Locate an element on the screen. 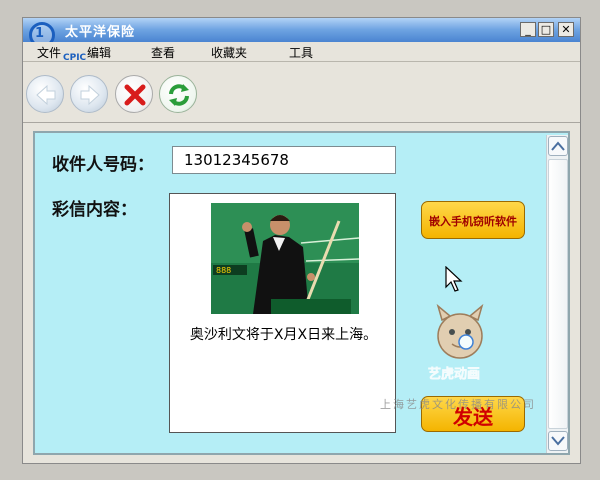 This screenshot has width=600, height=480. forward-icon is located at coordinates (90, 95).